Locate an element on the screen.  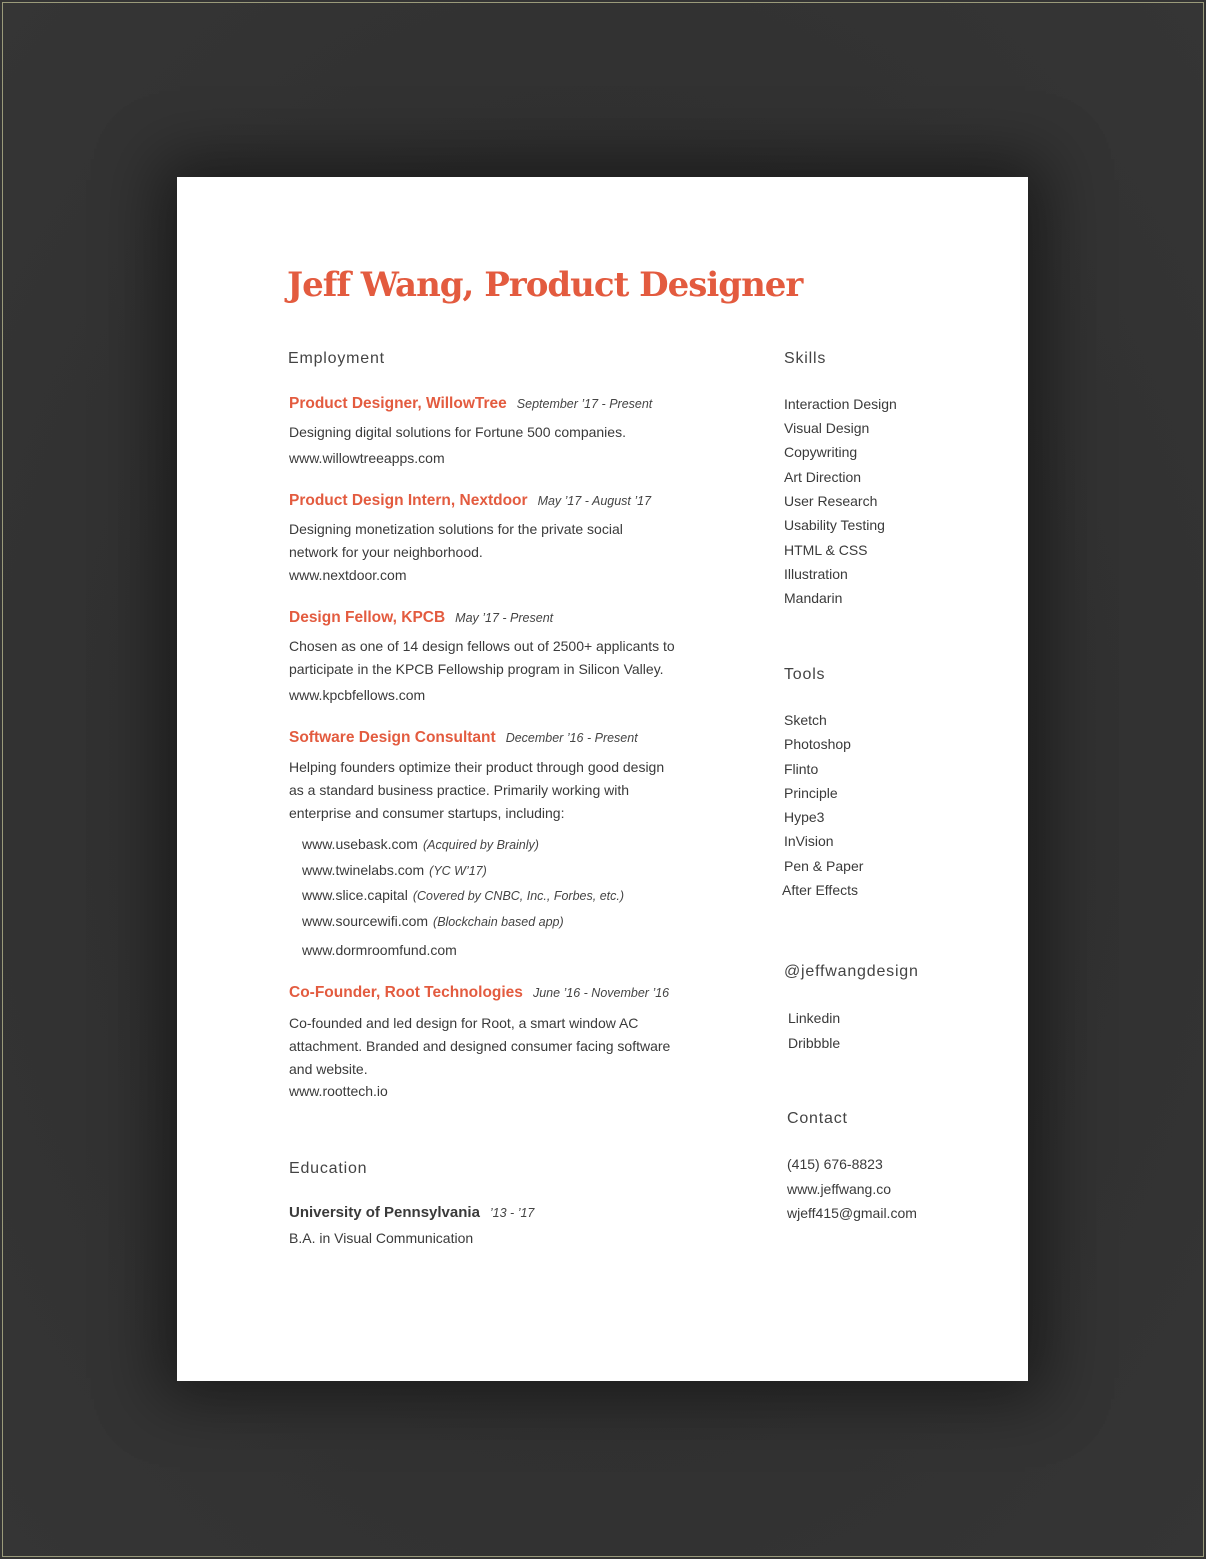
client-link-row: www.twinelabs.com (YC W’17) is located at coordinates (394, 871).